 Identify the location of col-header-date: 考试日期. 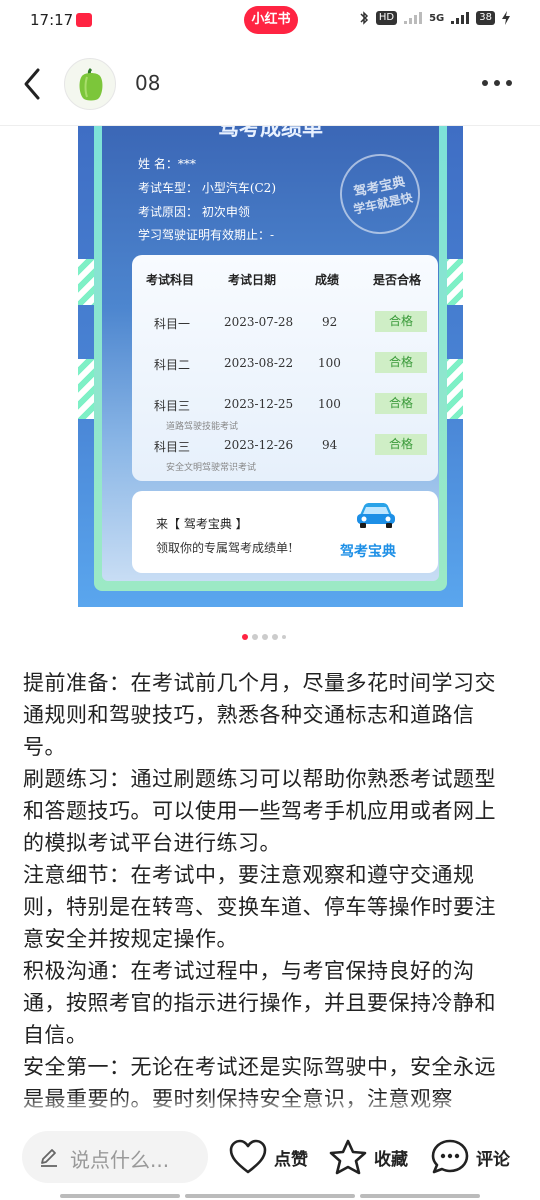
(252, 280).